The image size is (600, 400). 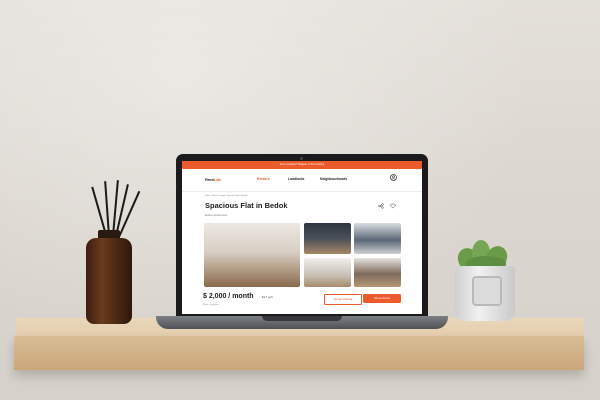 What do you see at coordinates (211, 305) in the screenshot?
I see `listing-address: Bedok, Singapore` at bounding box center [211, 305].